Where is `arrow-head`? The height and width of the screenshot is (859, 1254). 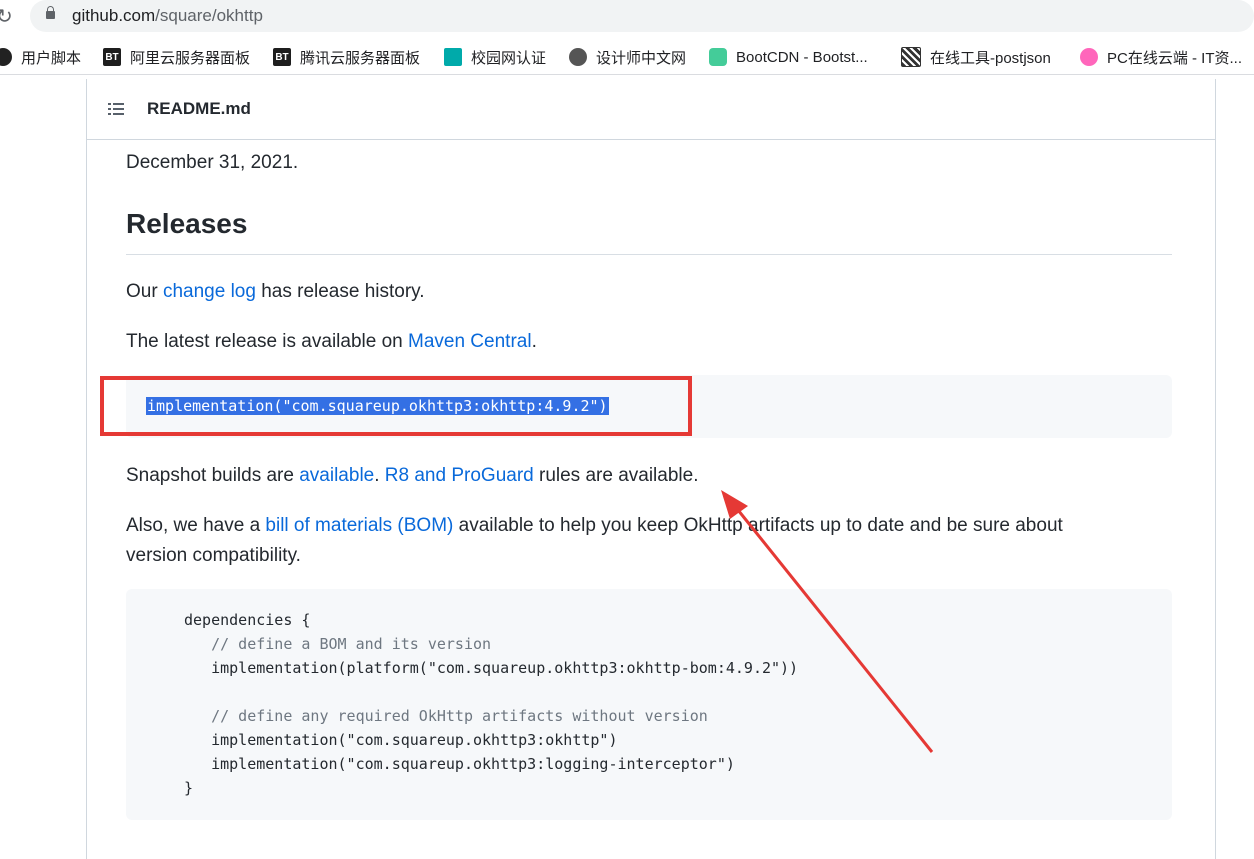 arrow-head is located at coordinates (734, 504).